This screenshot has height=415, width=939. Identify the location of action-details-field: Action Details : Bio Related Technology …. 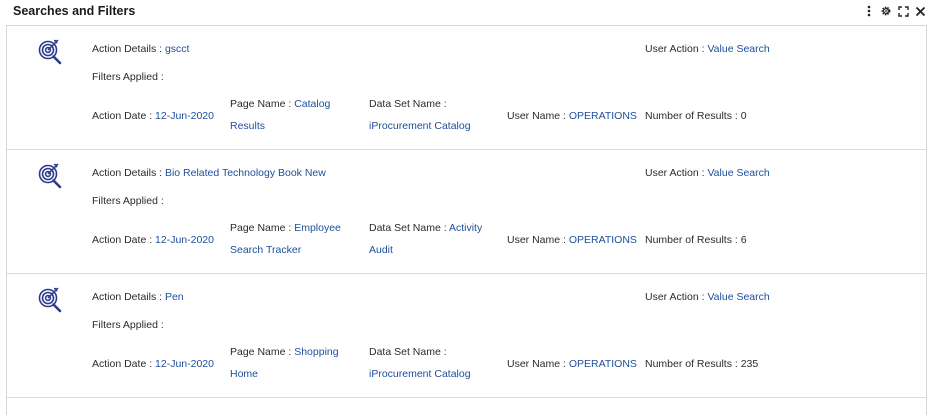
(209, 173).